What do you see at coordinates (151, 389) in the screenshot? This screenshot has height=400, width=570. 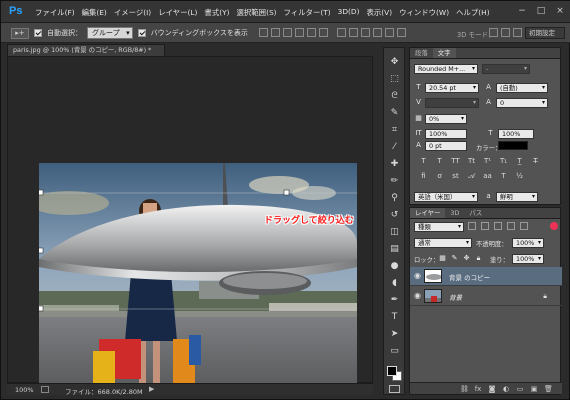 I see `status-menu-arrow-icon: ▶` at bounding box center [151, 389].